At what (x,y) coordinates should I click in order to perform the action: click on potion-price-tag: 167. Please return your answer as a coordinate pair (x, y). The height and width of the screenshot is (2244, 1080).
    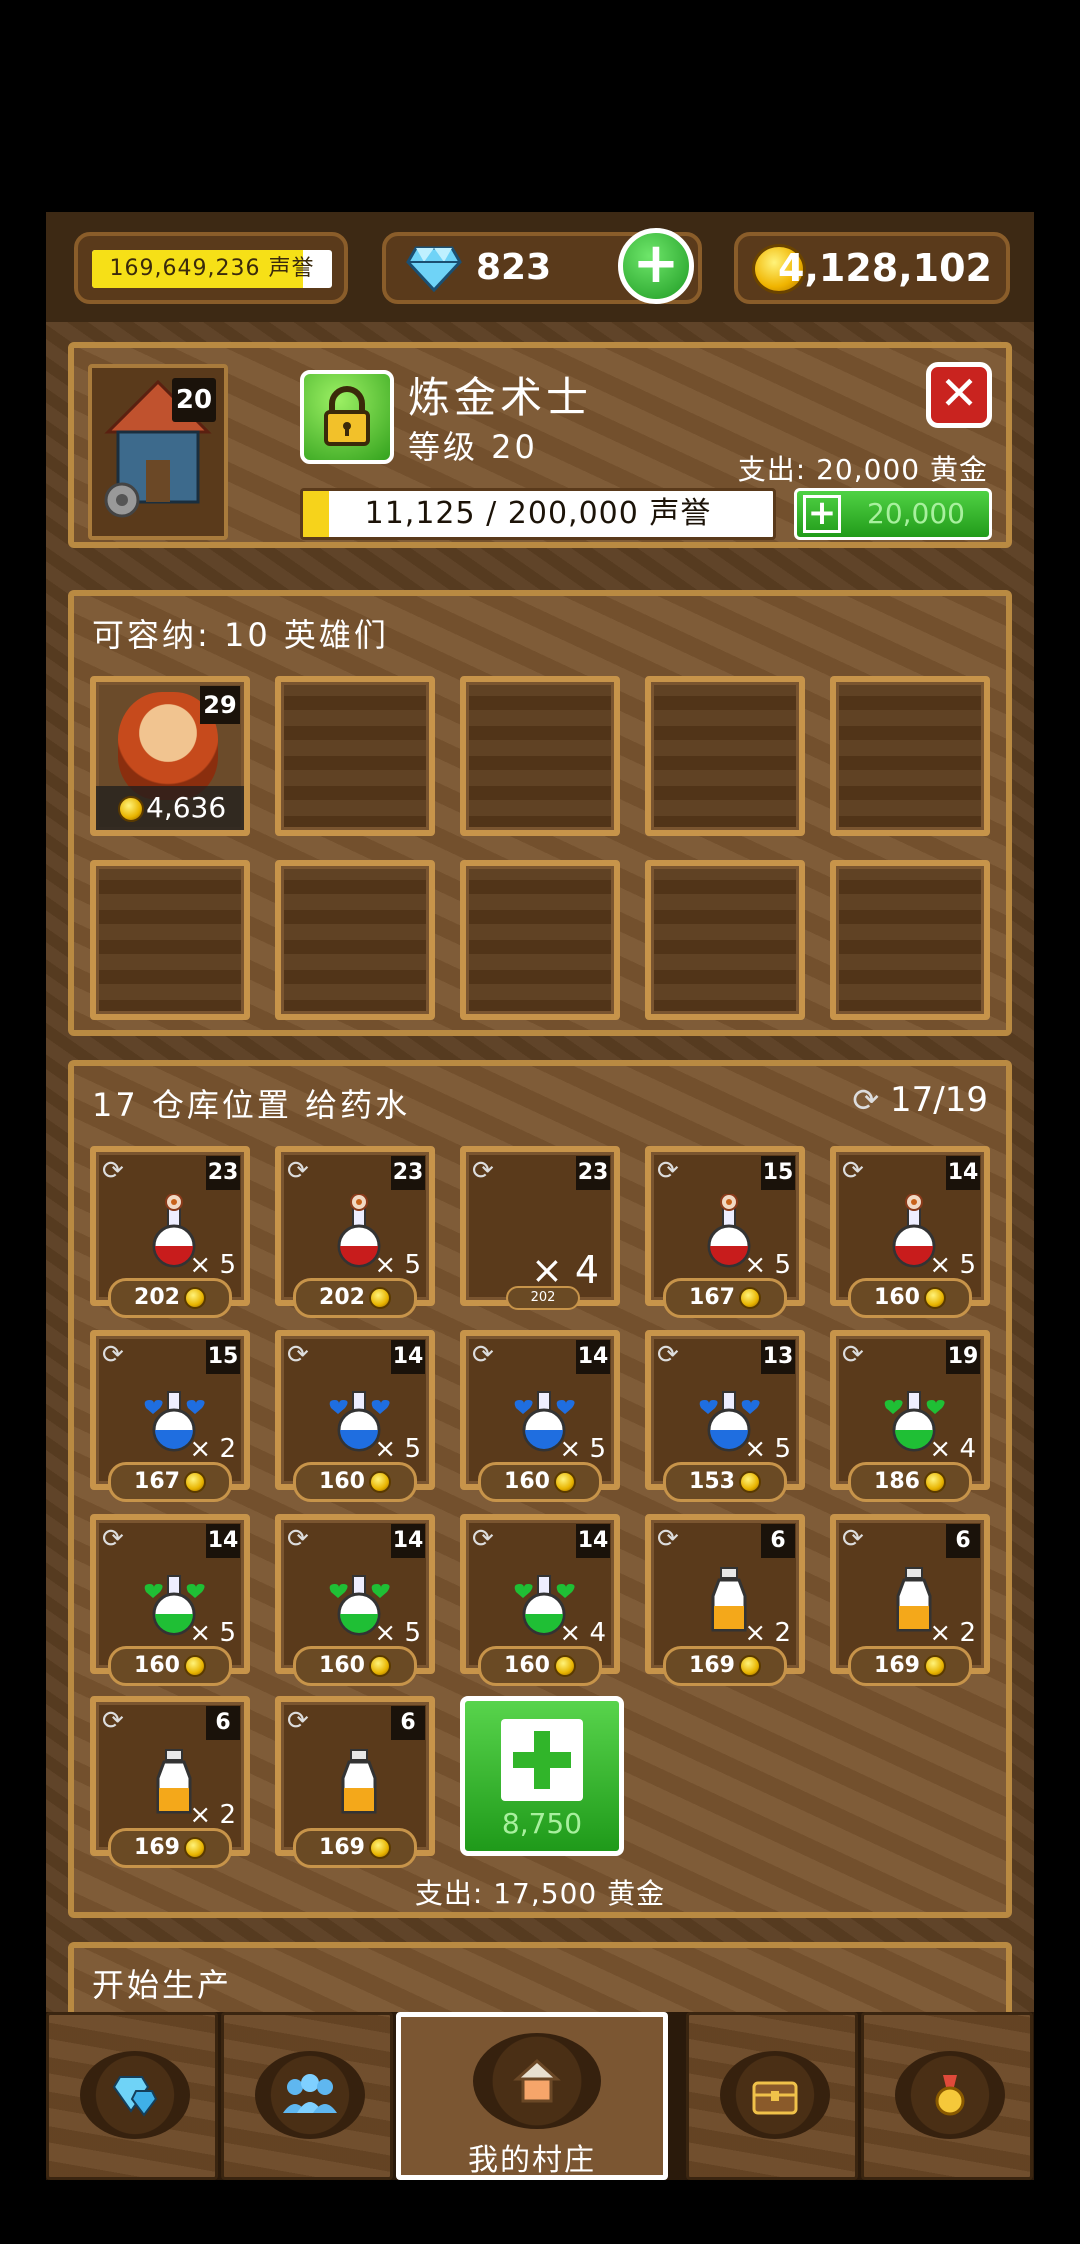
    Looking at the image, I should click on (725, 1298).